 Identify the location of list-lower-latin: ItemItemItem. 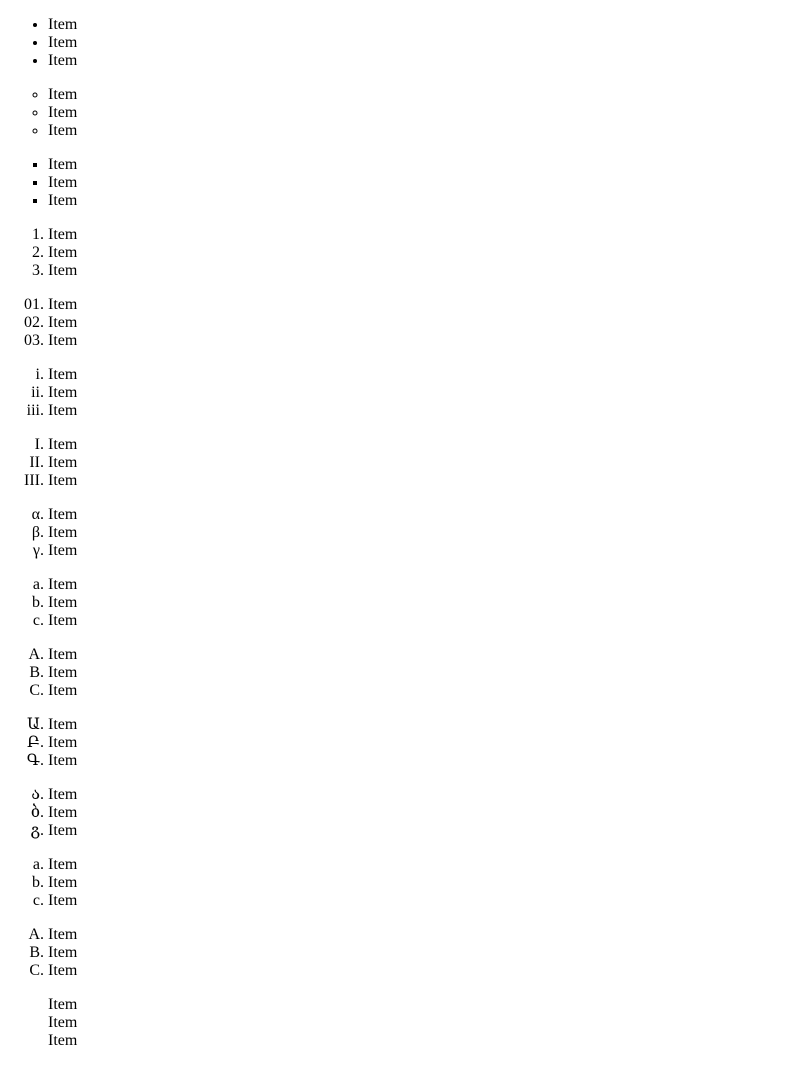
(400, 883).